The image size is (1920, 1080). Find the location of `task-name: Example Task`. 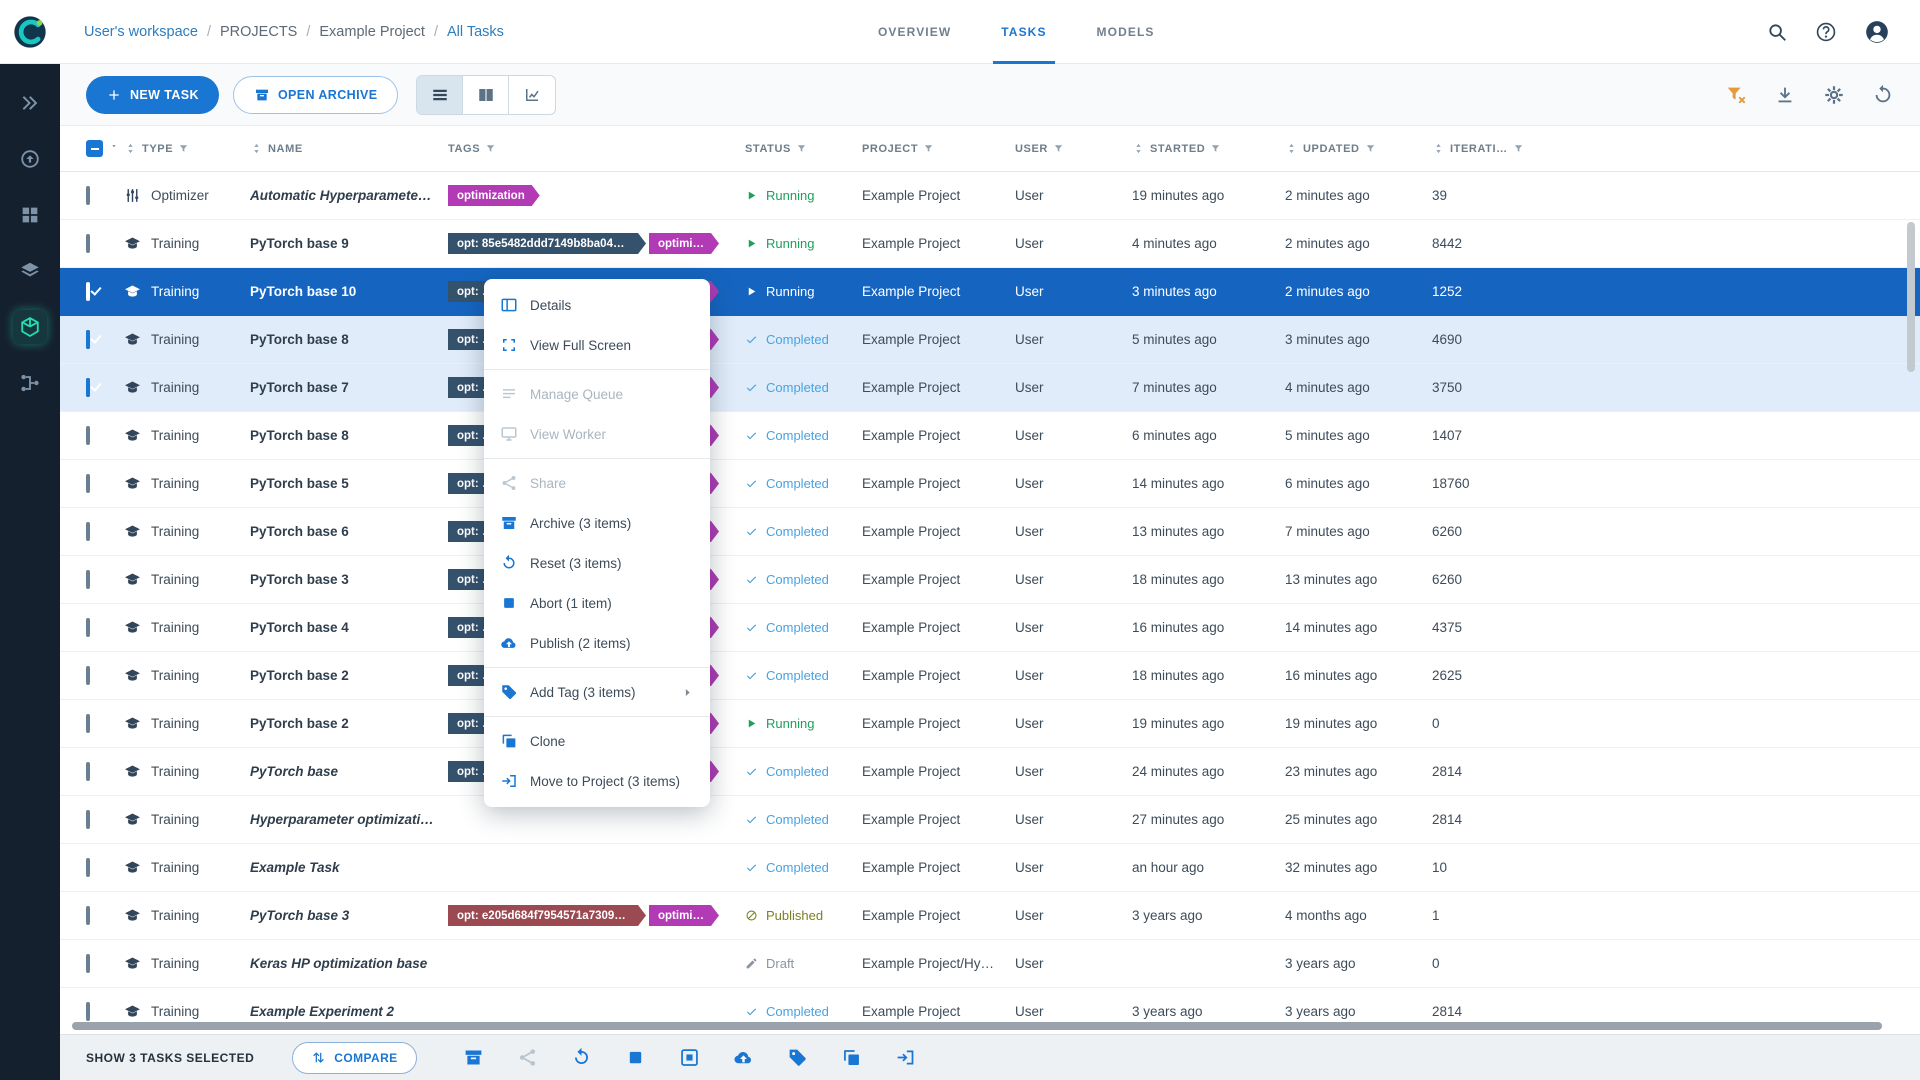

task-name: Example Task is located at coordinates (349, 867).